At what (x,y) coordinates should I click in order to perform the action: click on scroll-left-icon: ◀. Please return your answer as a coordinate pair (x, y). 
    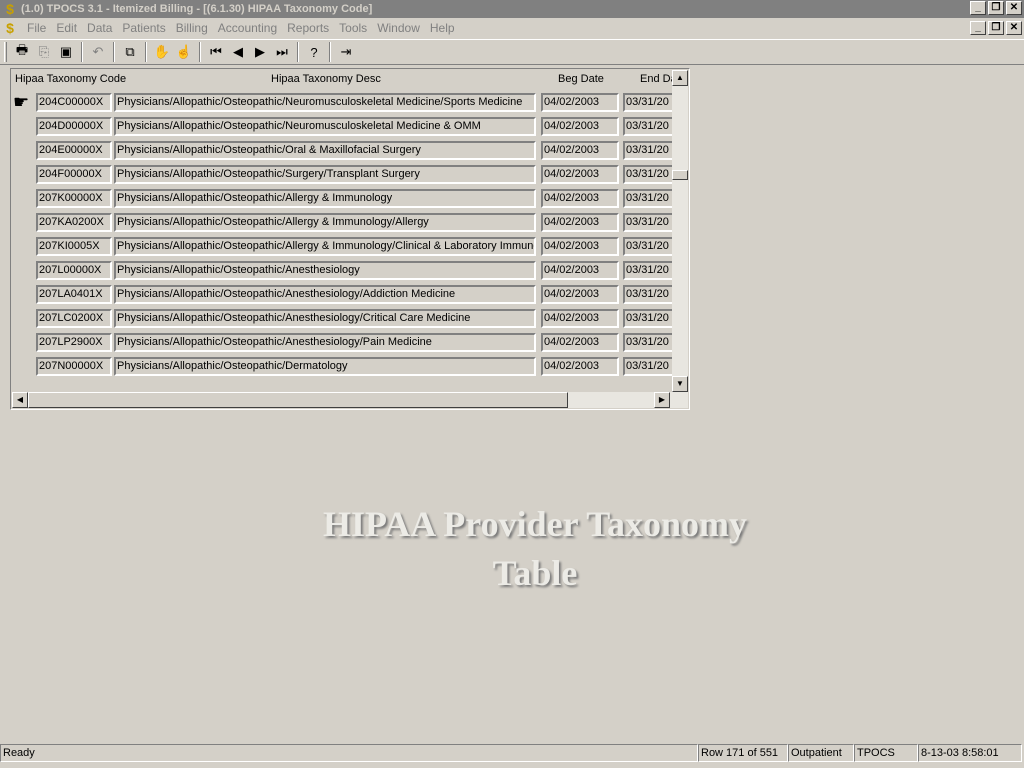
    Looking at the image, I should click on (20, 400).